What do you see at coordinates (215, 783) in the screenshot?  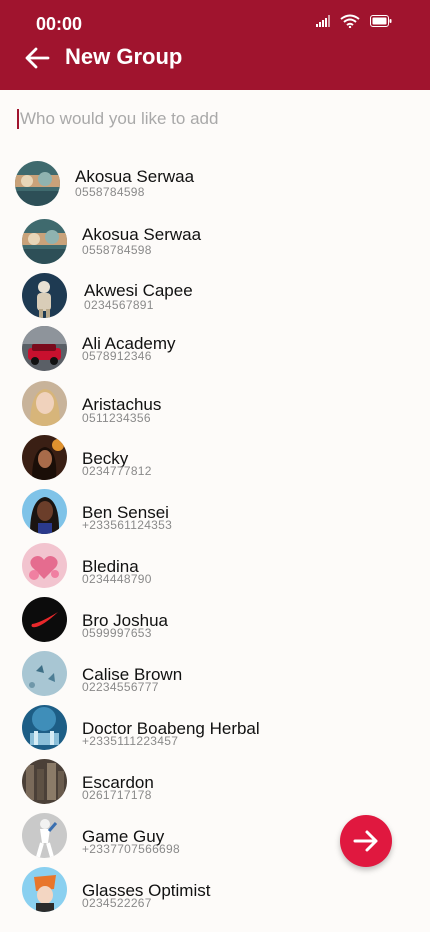 I see `list-item: Escardon 0261717178` at bounding box center [215, 783].